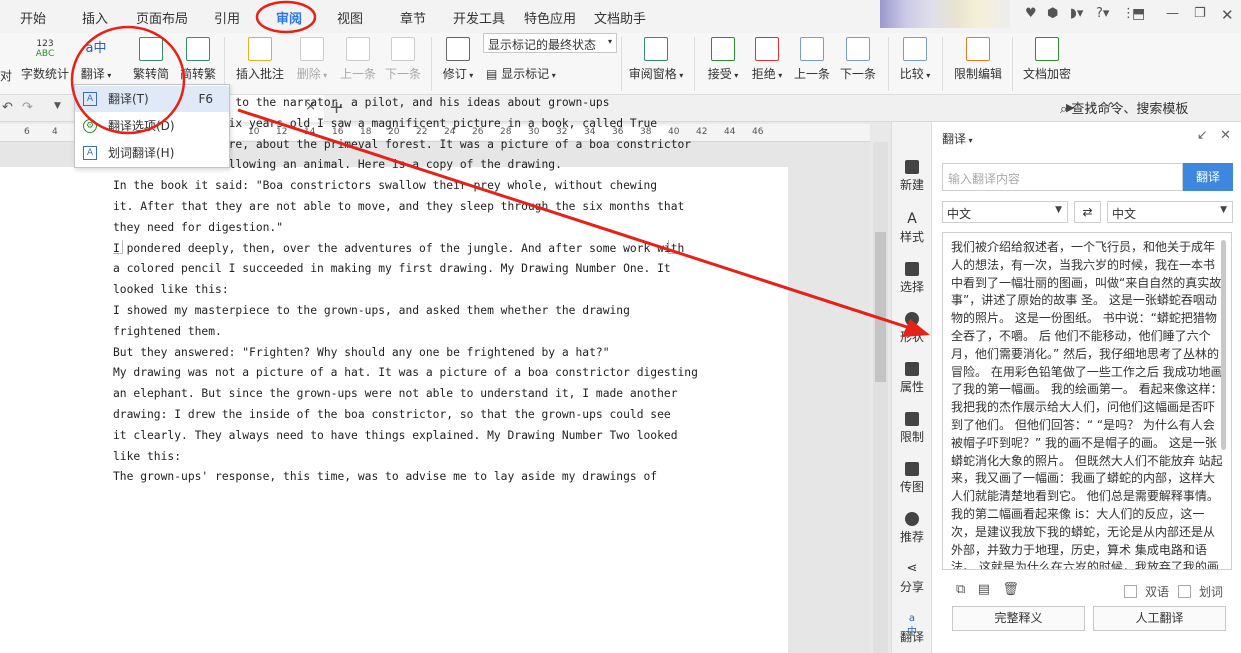 This screenshot has height=653, width=1241. Describe the element at coordinates (151, 59) in the screenshot. I see `traditional-to-simplified-button: 繁转简` at that location.